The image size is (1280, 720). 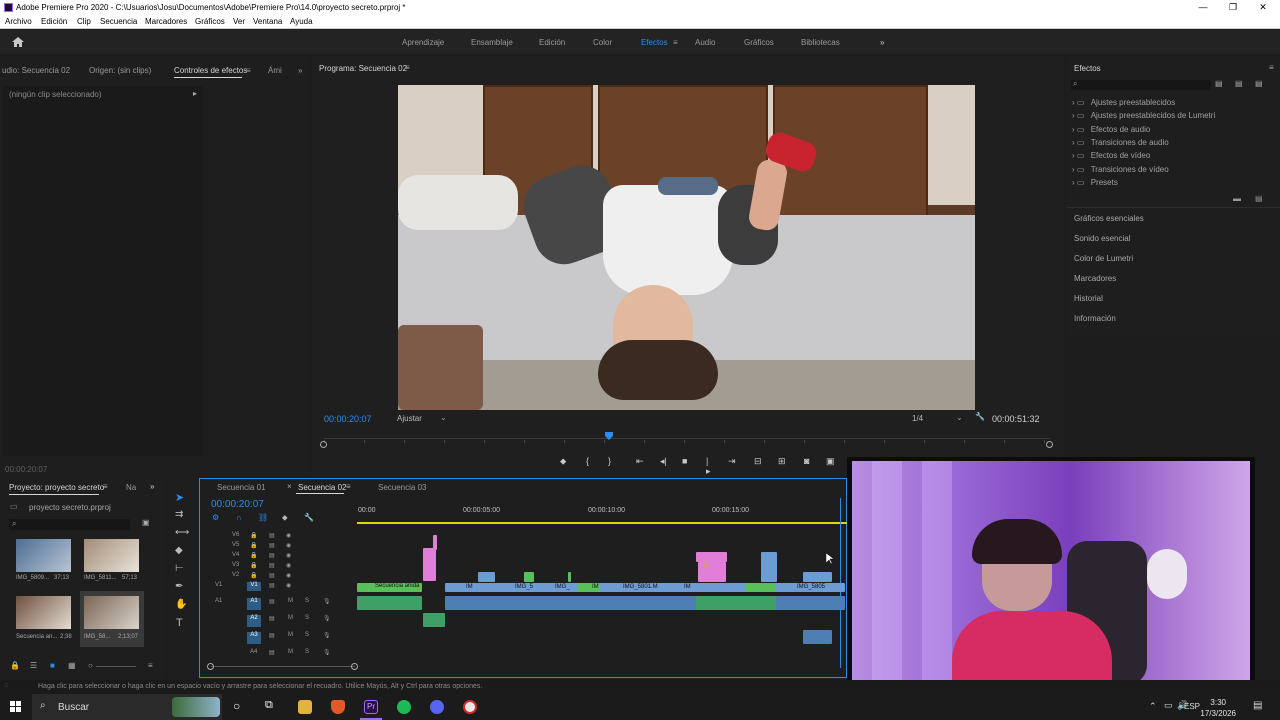 I want to click on brave-browser-icon, so click(x=338, y=707).